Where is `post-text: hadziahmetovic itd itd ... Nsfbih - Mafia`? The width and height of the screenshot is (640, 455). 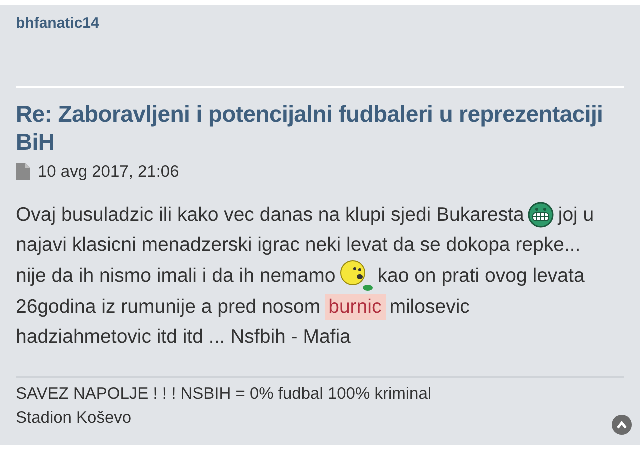
post-text: hadziahmetovic itd itd ... Nsfbih - Mafia is located at coordinates (183, 337).